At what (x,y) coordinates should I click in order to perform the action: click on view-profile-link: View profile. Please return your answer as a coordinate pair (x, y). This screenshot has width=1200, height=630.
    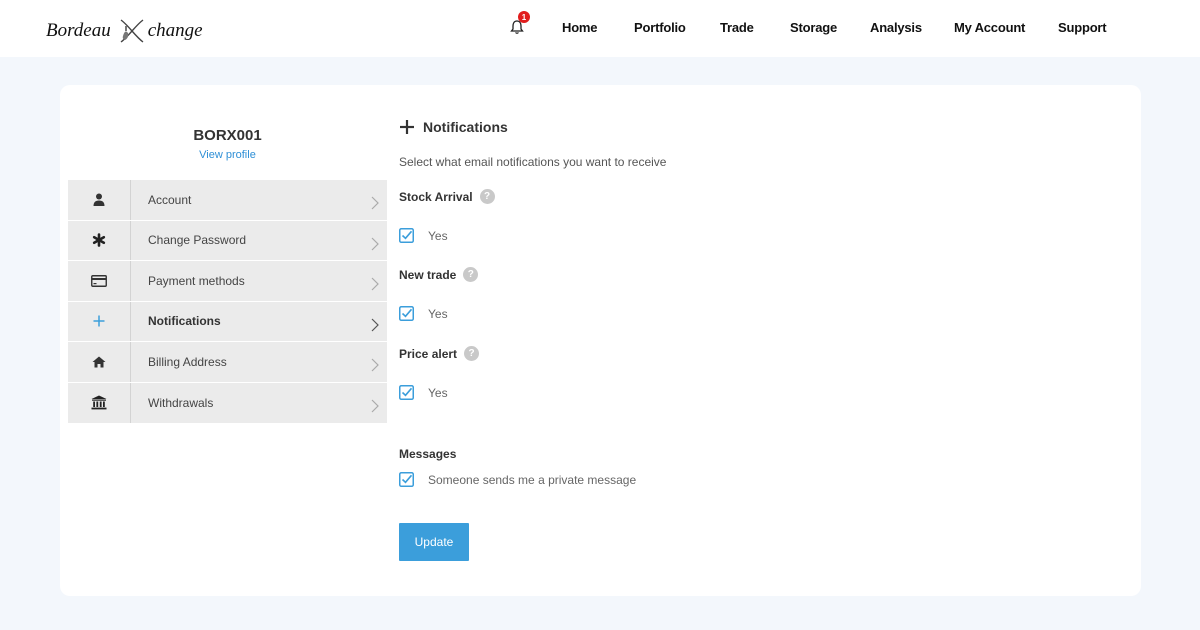
    Looking at the image, I should click on (227, 155).